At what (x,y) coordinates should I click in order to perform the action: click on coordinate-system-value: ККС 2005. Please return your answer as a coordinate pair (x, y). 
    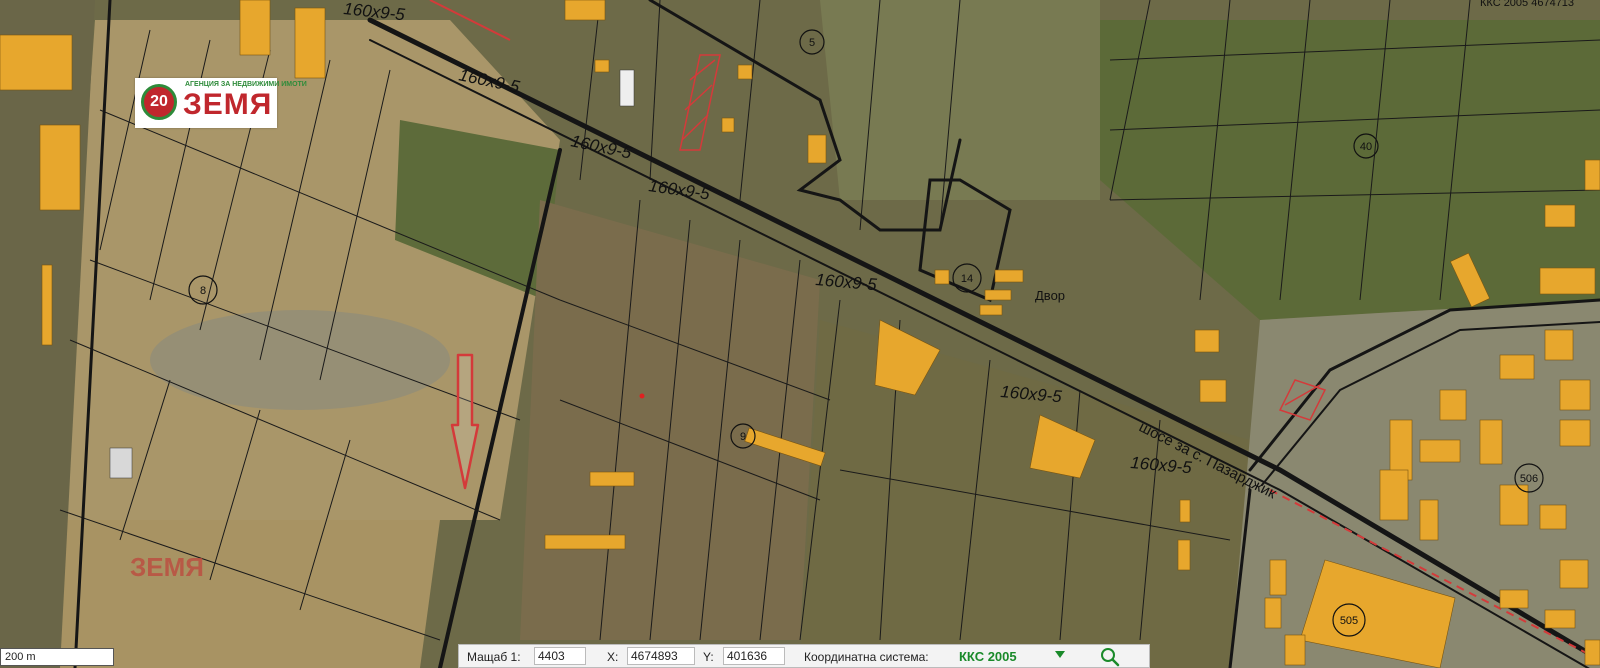
    Looking at the image, I should click on (988, 656).